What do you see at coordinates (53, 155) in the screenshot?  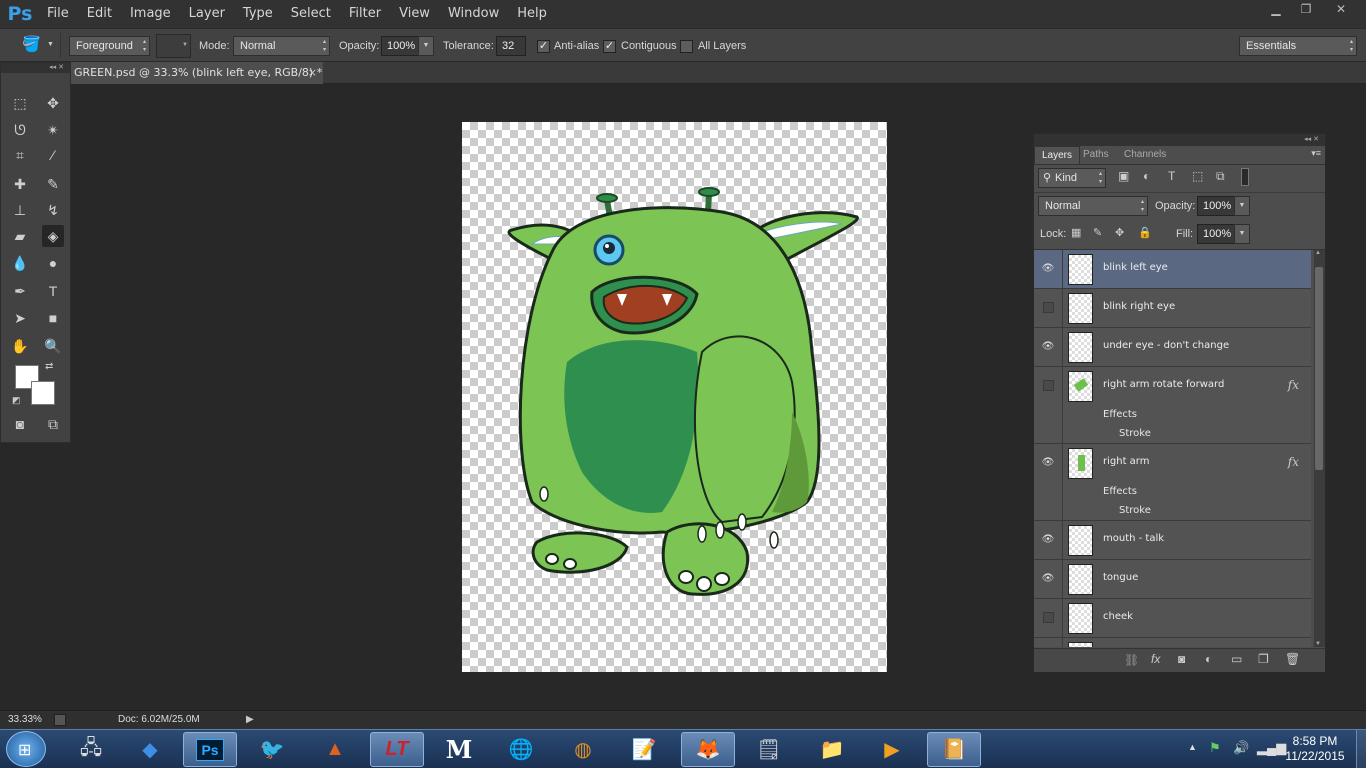 I see `eyedropper-icon: ⁄` at bounding box center [53, 155].